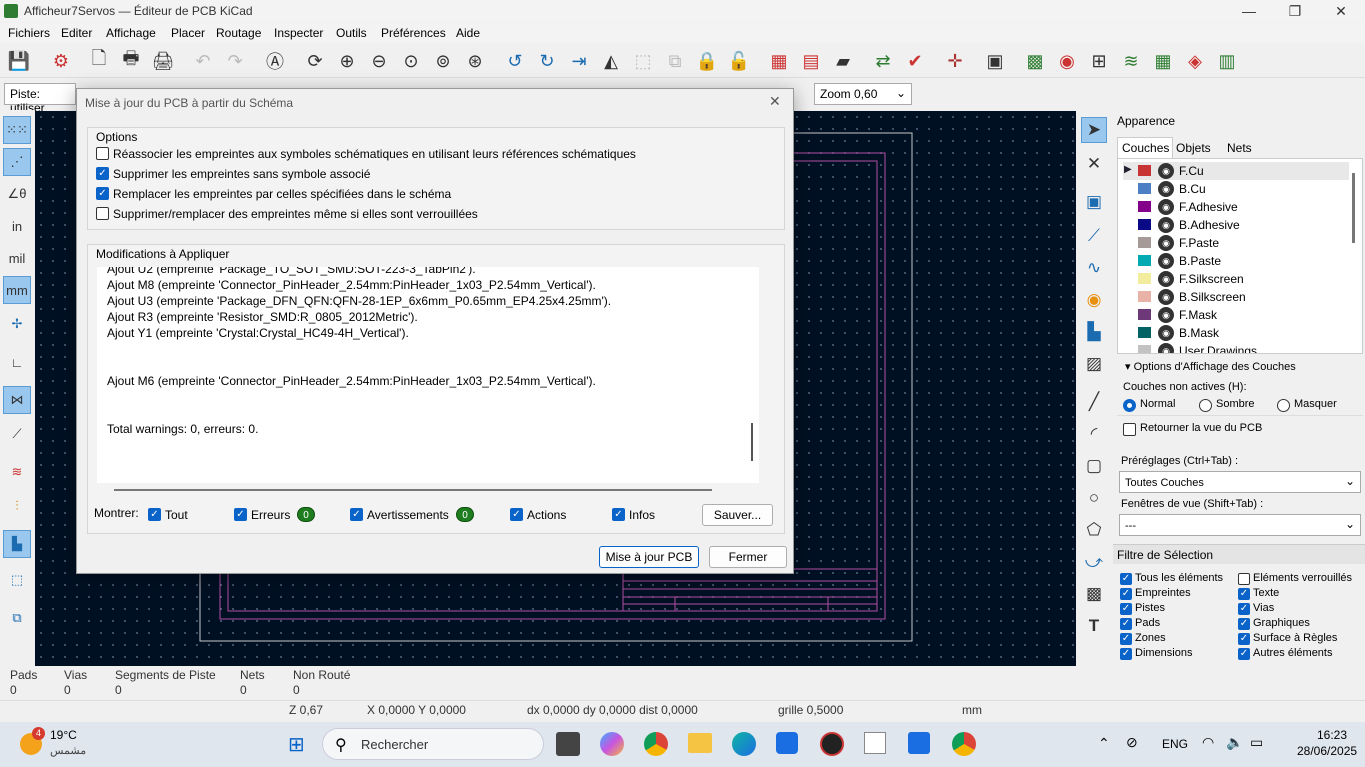  Describe the element at coordinates (1094, 530) in the screenshot. I see `draw-polygon-icon: ⬠` at that location.